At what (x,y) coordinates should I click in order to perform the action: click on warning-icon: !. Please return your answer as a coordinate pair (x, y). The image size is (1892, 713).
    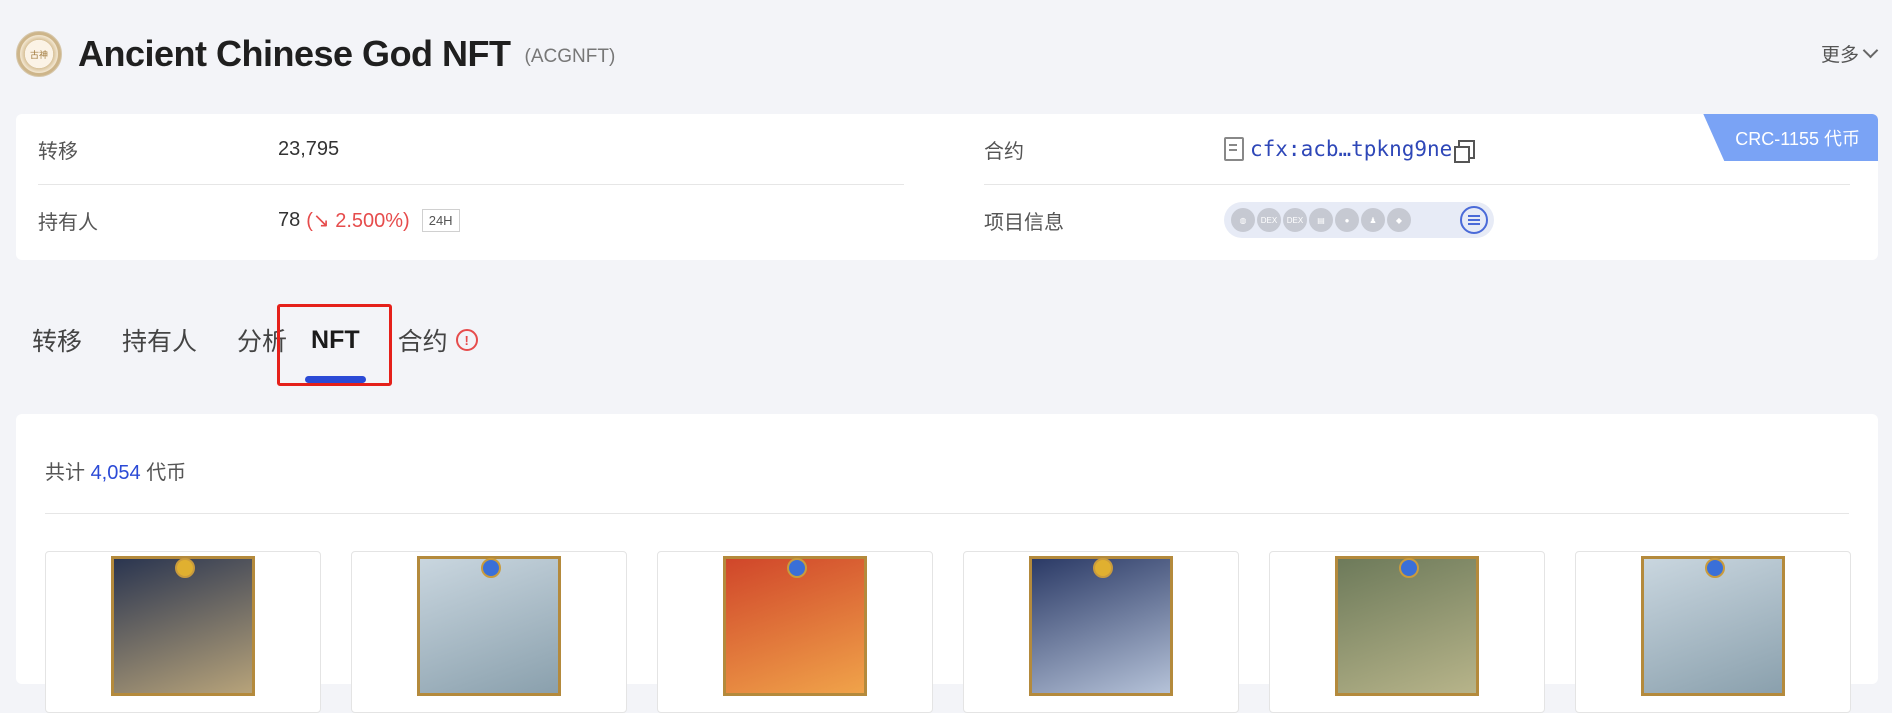
    Looking at the image, I should click on (466, 340).